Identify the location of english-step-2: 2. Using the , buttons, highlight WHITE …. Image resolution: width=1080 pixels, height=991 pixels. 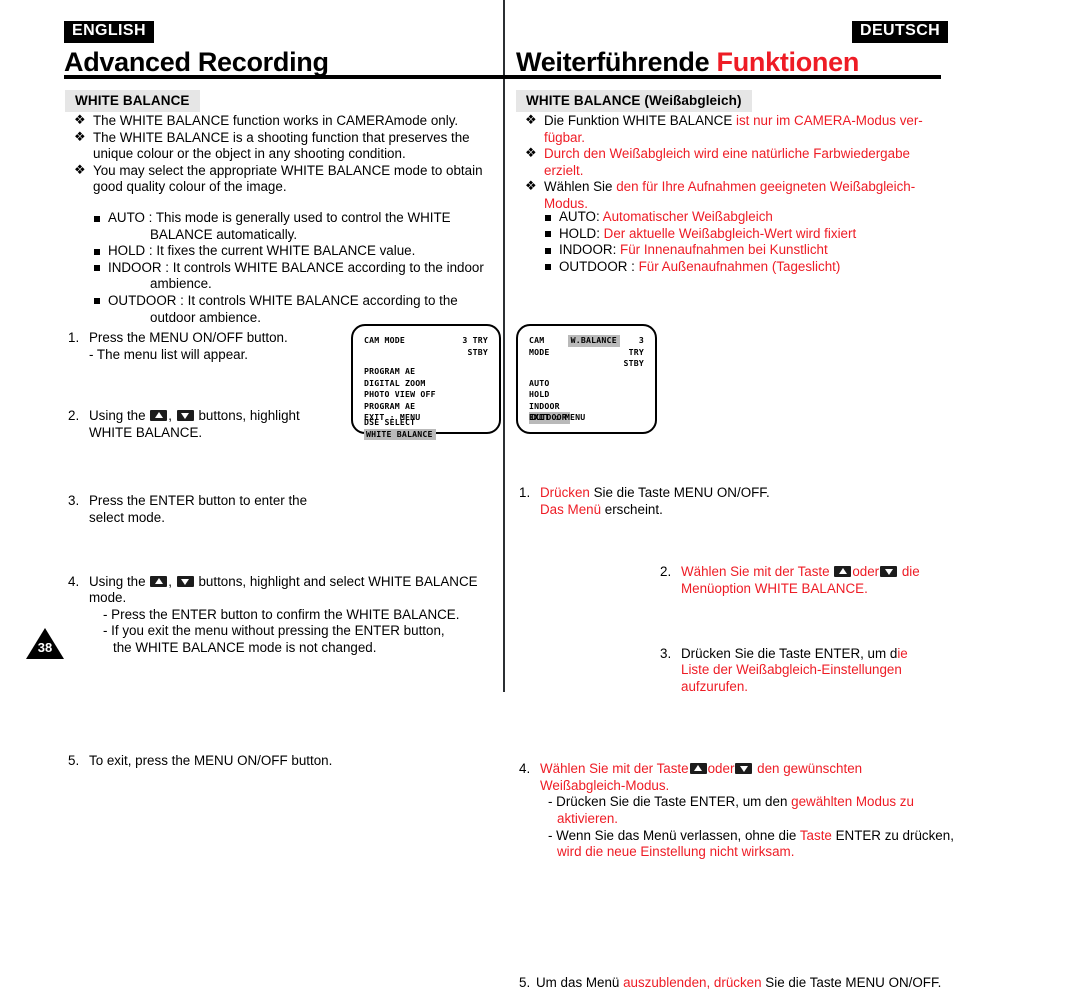
(223, 424).